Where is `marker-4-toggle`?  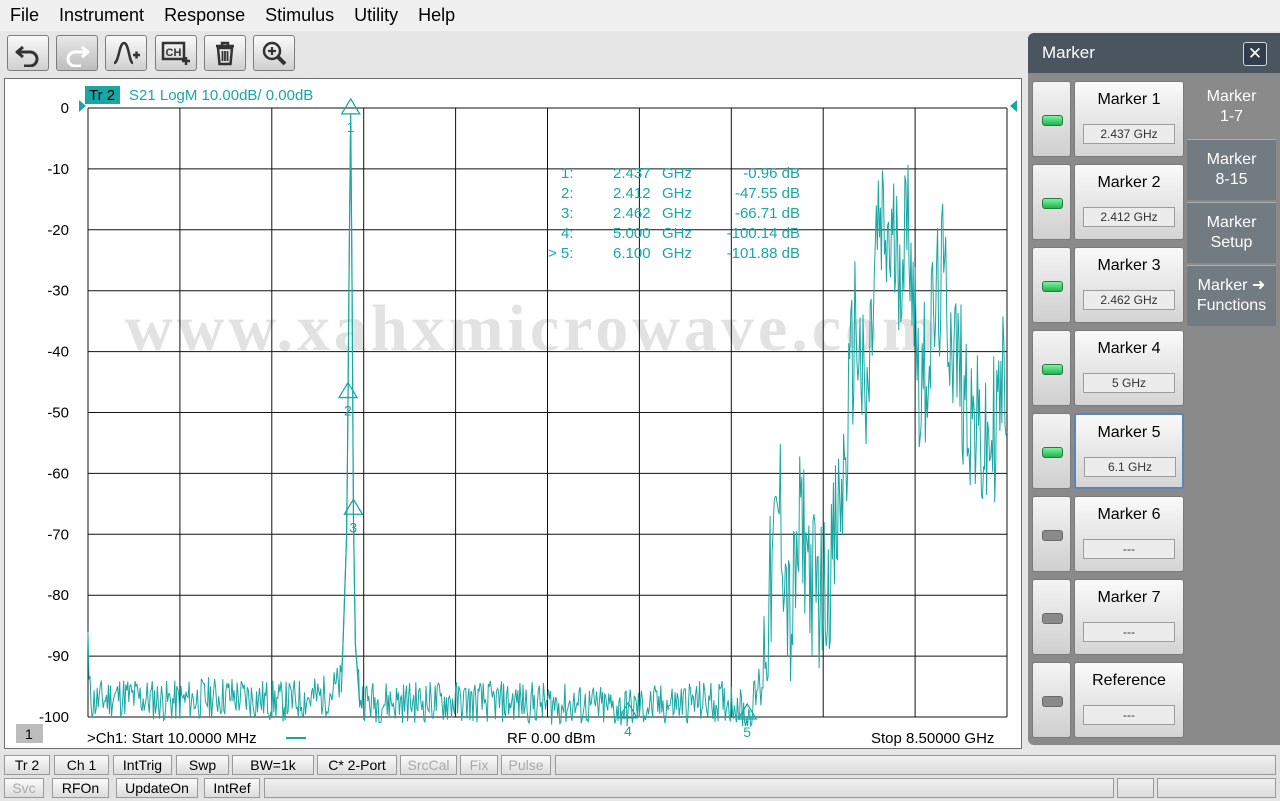 marker-4-toggle is located at coordinates (1051, 368).